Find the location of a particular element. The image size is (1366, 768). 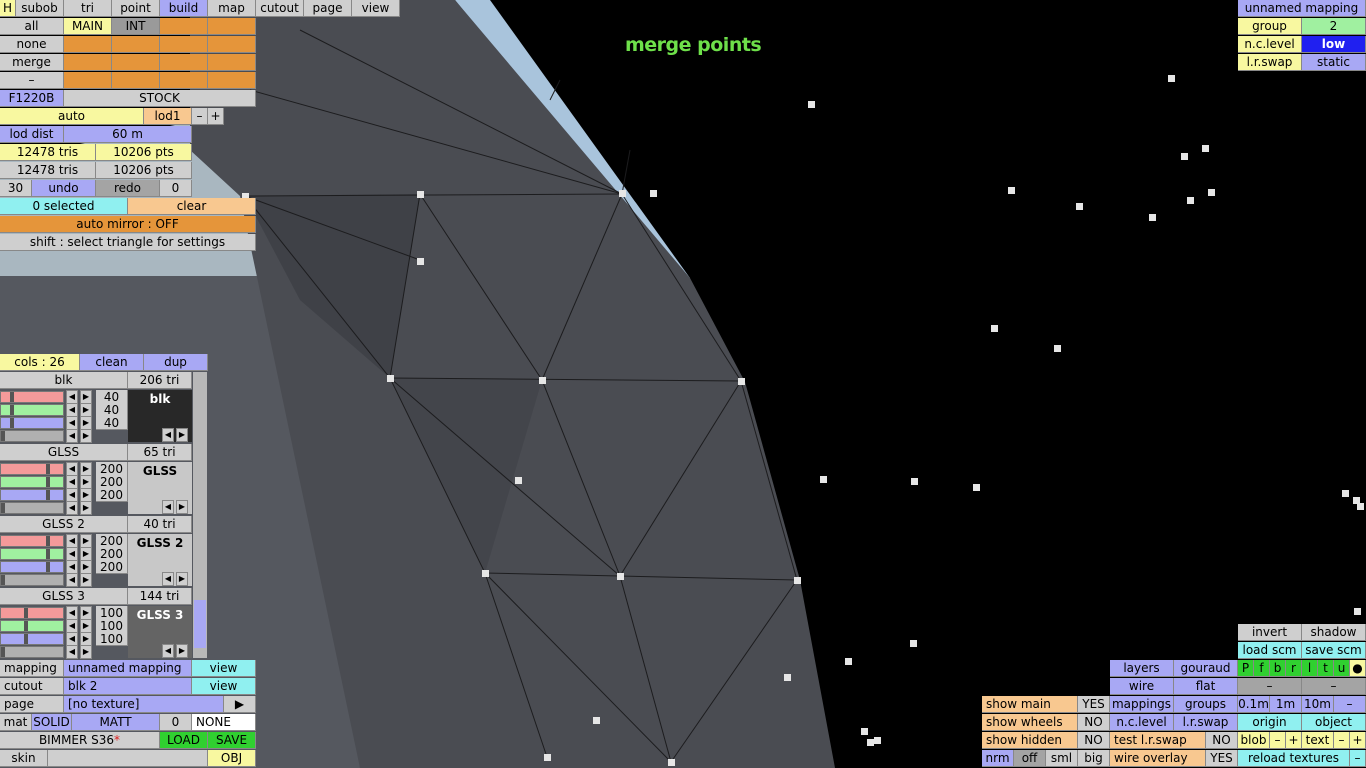

text-plus-button: + is located at coordinates (1358, 740).